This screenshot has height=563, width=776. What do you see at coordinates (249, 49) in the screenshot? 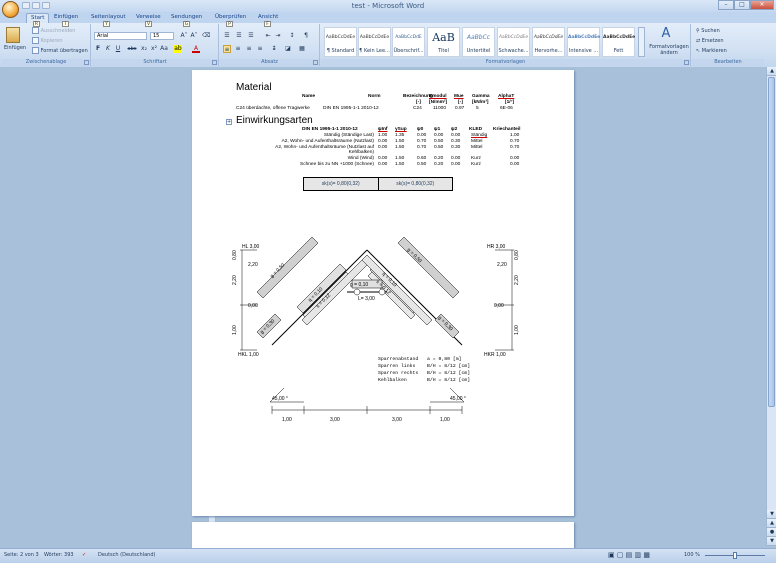
I see `align-right-icon: ≡` at bounding box center [249, 49].